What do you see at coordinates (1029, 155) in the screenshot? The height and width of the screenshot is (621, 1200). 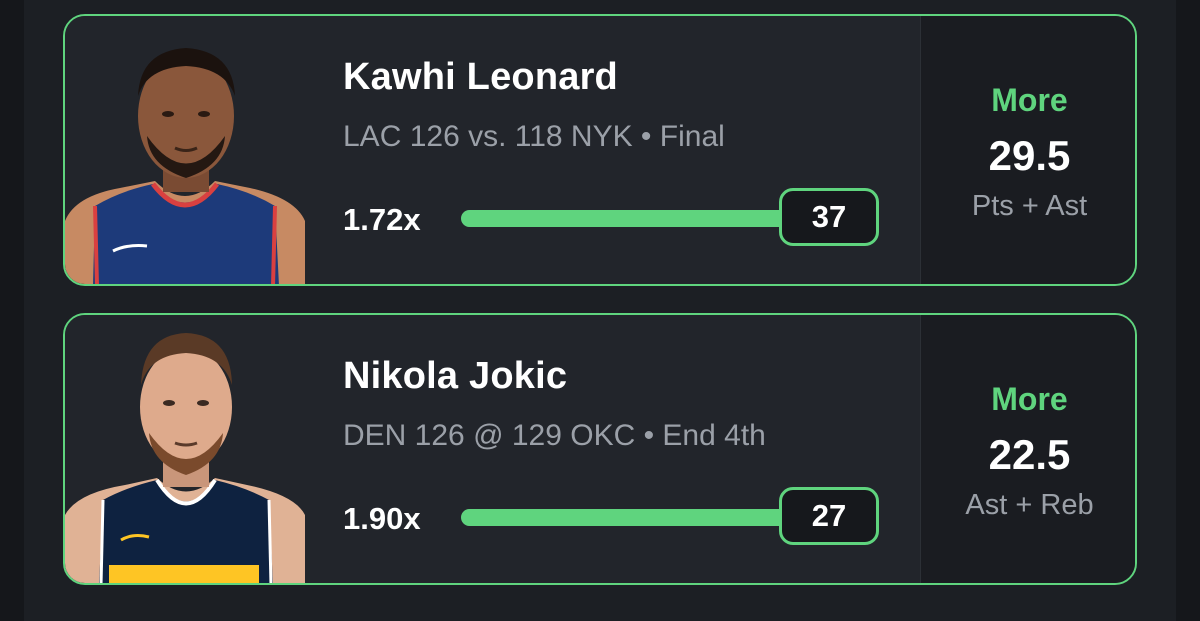 I see `pick-line: 29.5` at bounding box center [1029, 155].